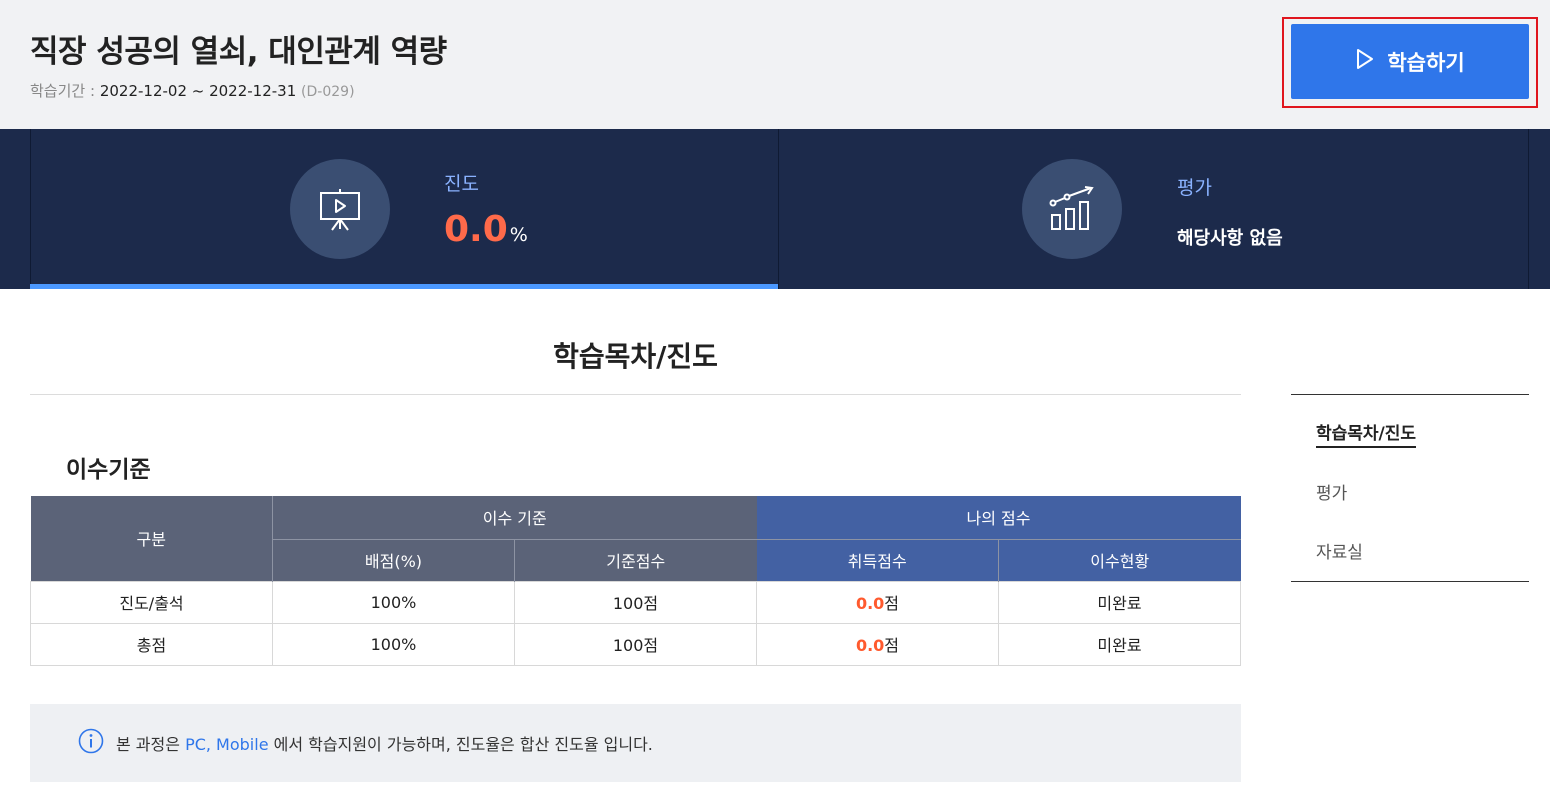 This screenshot has width=1550, height=812. Describe the element at coordinates (998, 517) in the screenshot. I see `group-my-score: 나의 점수` at that location.